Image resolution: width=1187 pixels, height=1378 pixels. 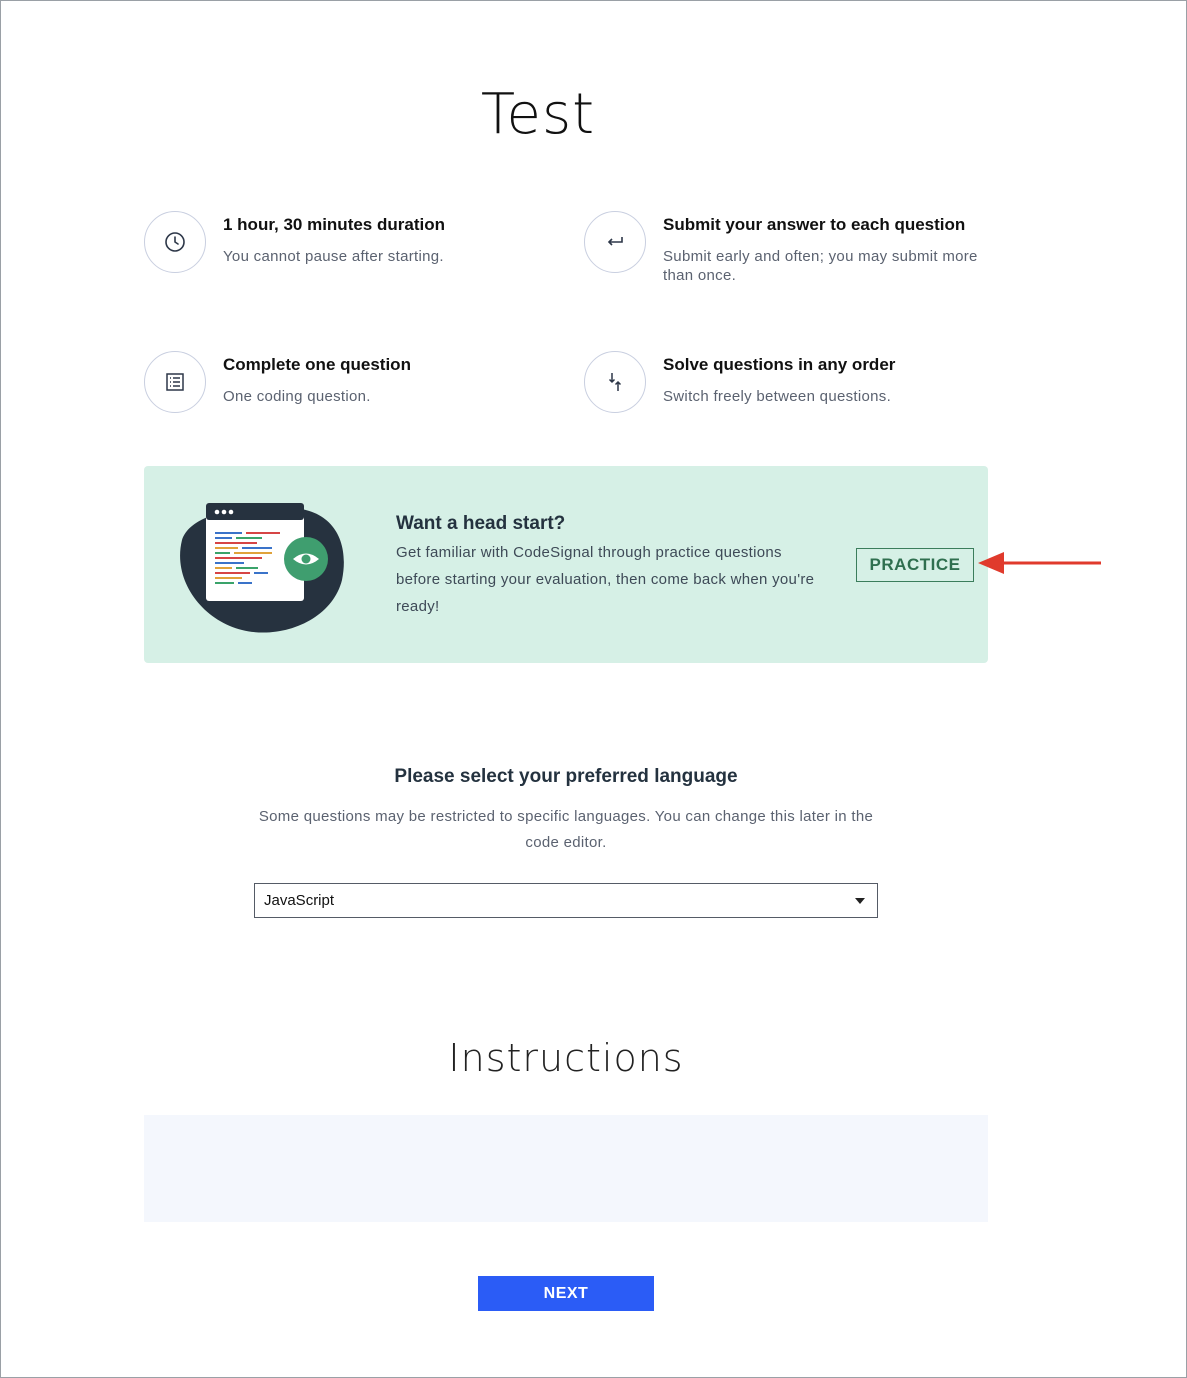 I want to click on next-button: NEXT, so click(x=566, y=1293).